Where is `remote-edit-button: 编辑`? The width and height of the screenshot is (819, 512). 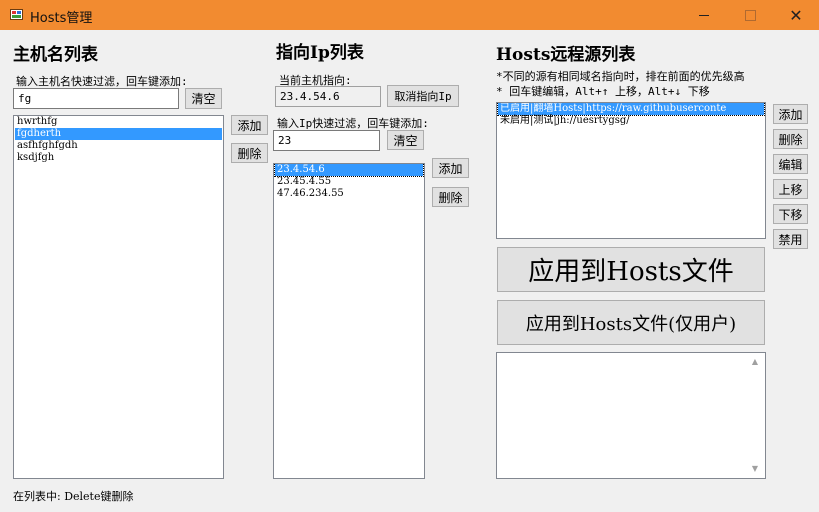 remote-edit-button: 编辑 is located at coordinates (790, 164).